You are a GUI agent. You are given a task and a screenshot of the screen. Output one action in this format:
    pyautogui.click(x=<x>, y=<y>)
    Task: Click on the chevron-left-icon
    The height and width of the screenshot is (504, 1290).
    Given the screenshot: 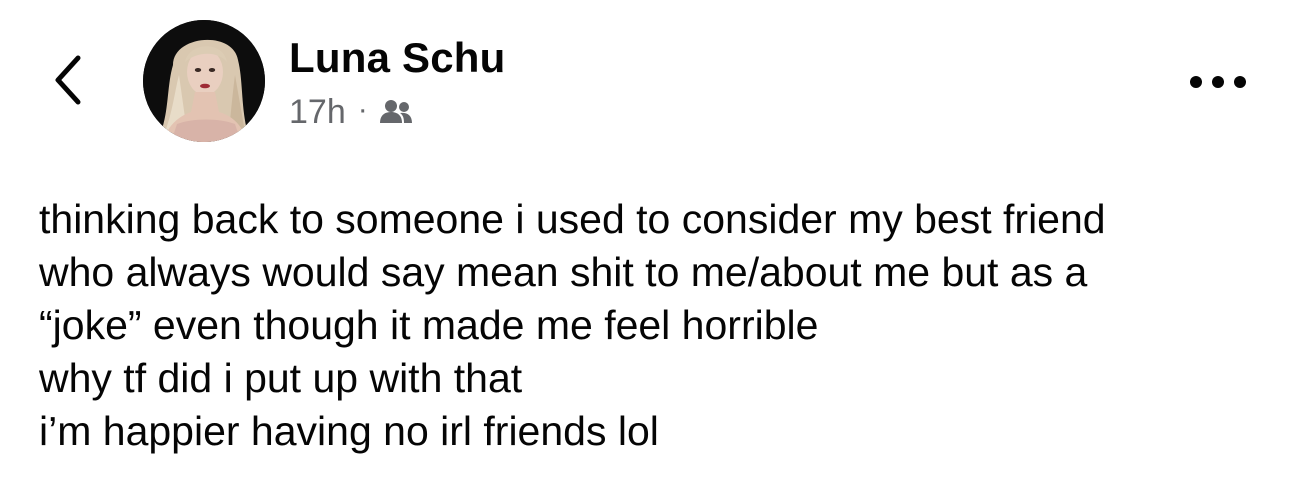 What is the action you would take?
    pyautogui.click(x=68, y=80)
    